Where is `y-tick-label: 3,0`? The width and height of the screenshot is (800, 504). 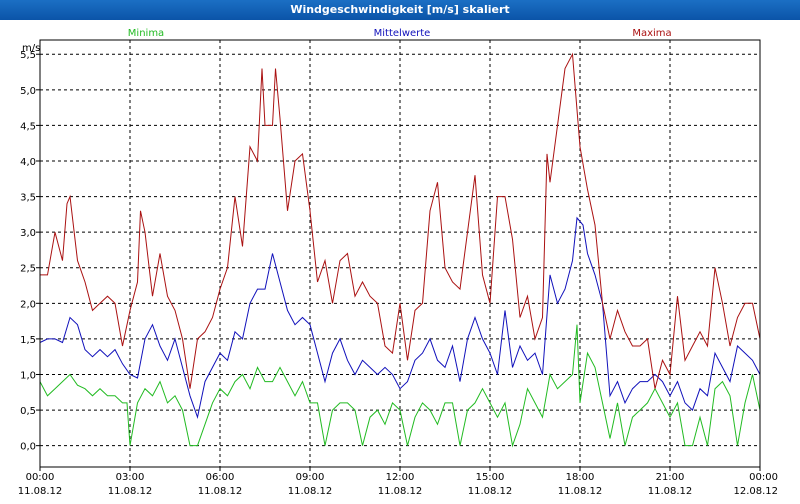
y-tick-label: 3,0 is located at coordinates (28, 233).